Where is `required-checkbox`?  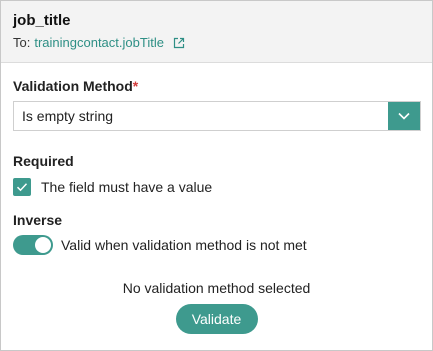
required-checkbox is located at coordinates (22, 187).